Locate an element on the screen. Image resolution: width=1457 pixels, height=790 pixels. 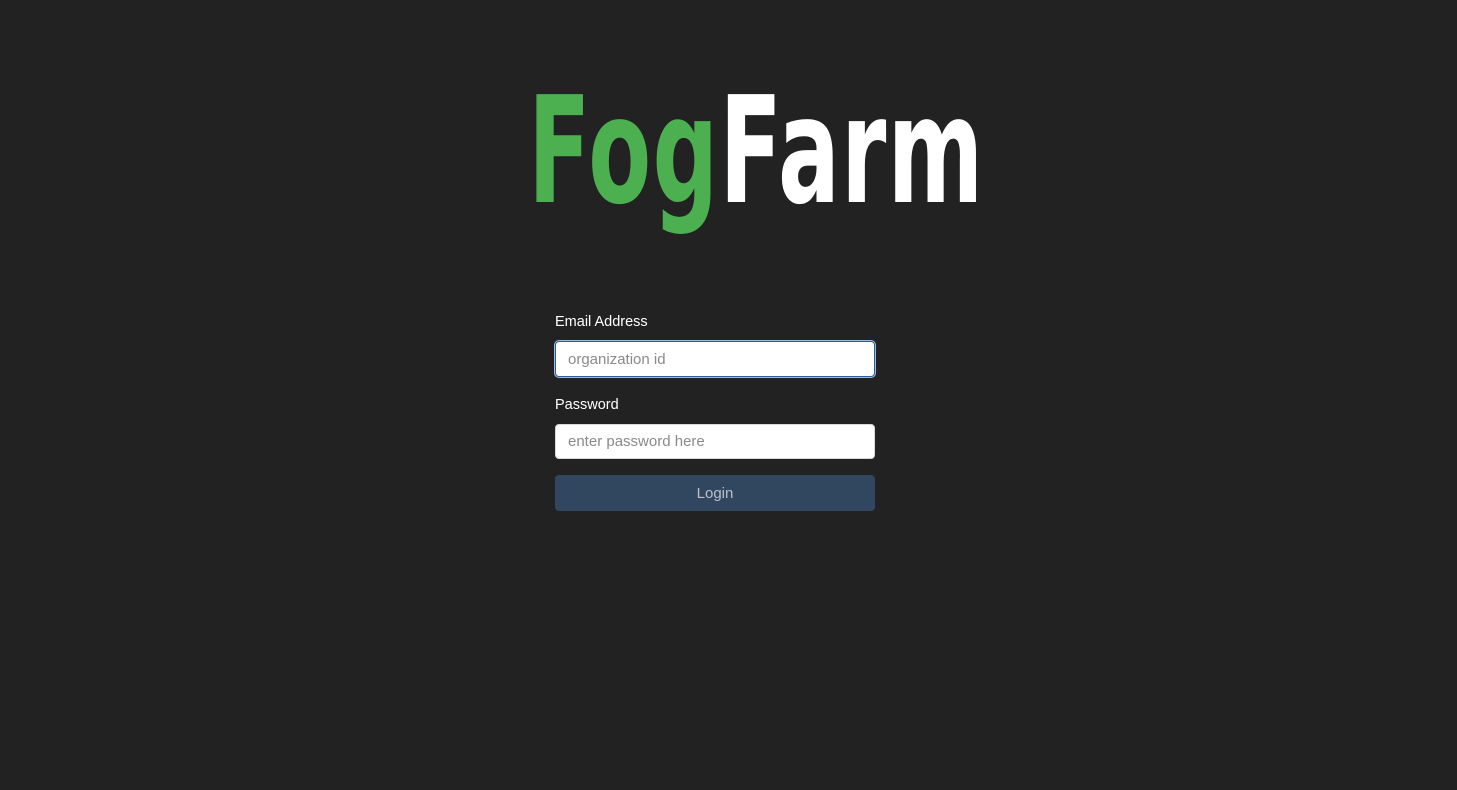
password-field is located at coordinates (715, 441).